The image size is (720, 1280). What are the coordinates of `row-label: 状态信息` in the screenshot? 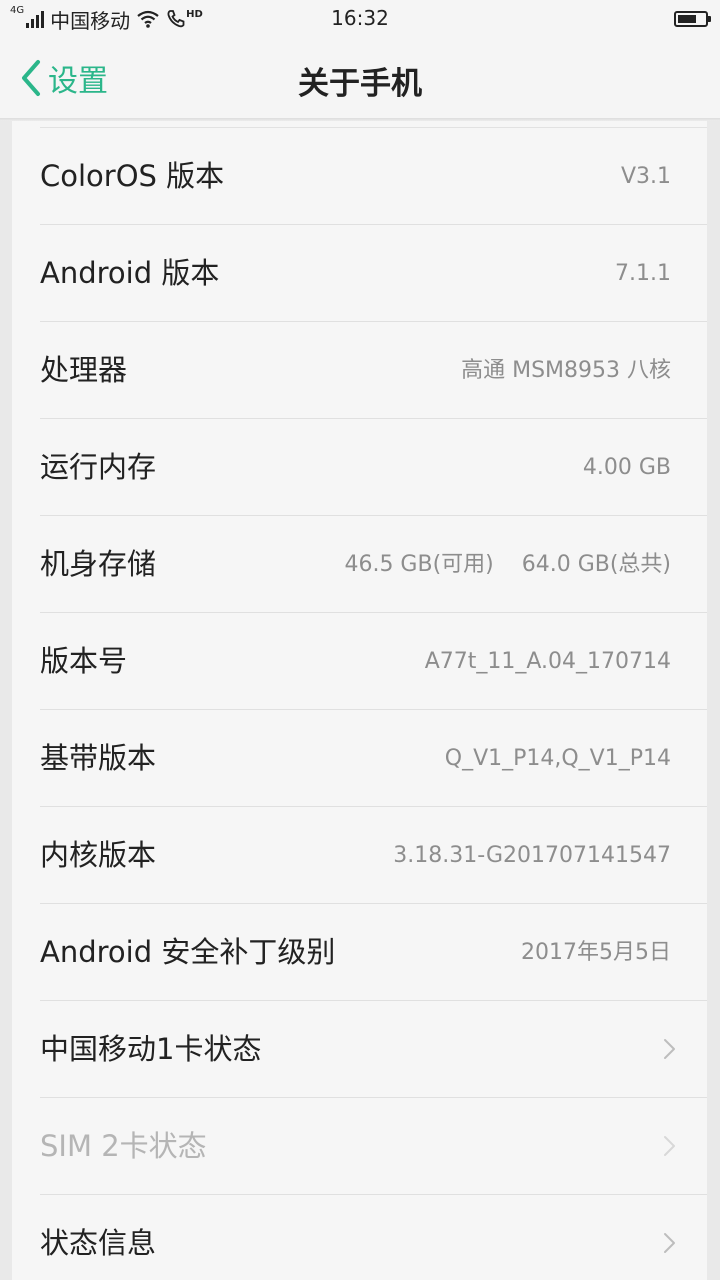 It's located at (98, 1243).